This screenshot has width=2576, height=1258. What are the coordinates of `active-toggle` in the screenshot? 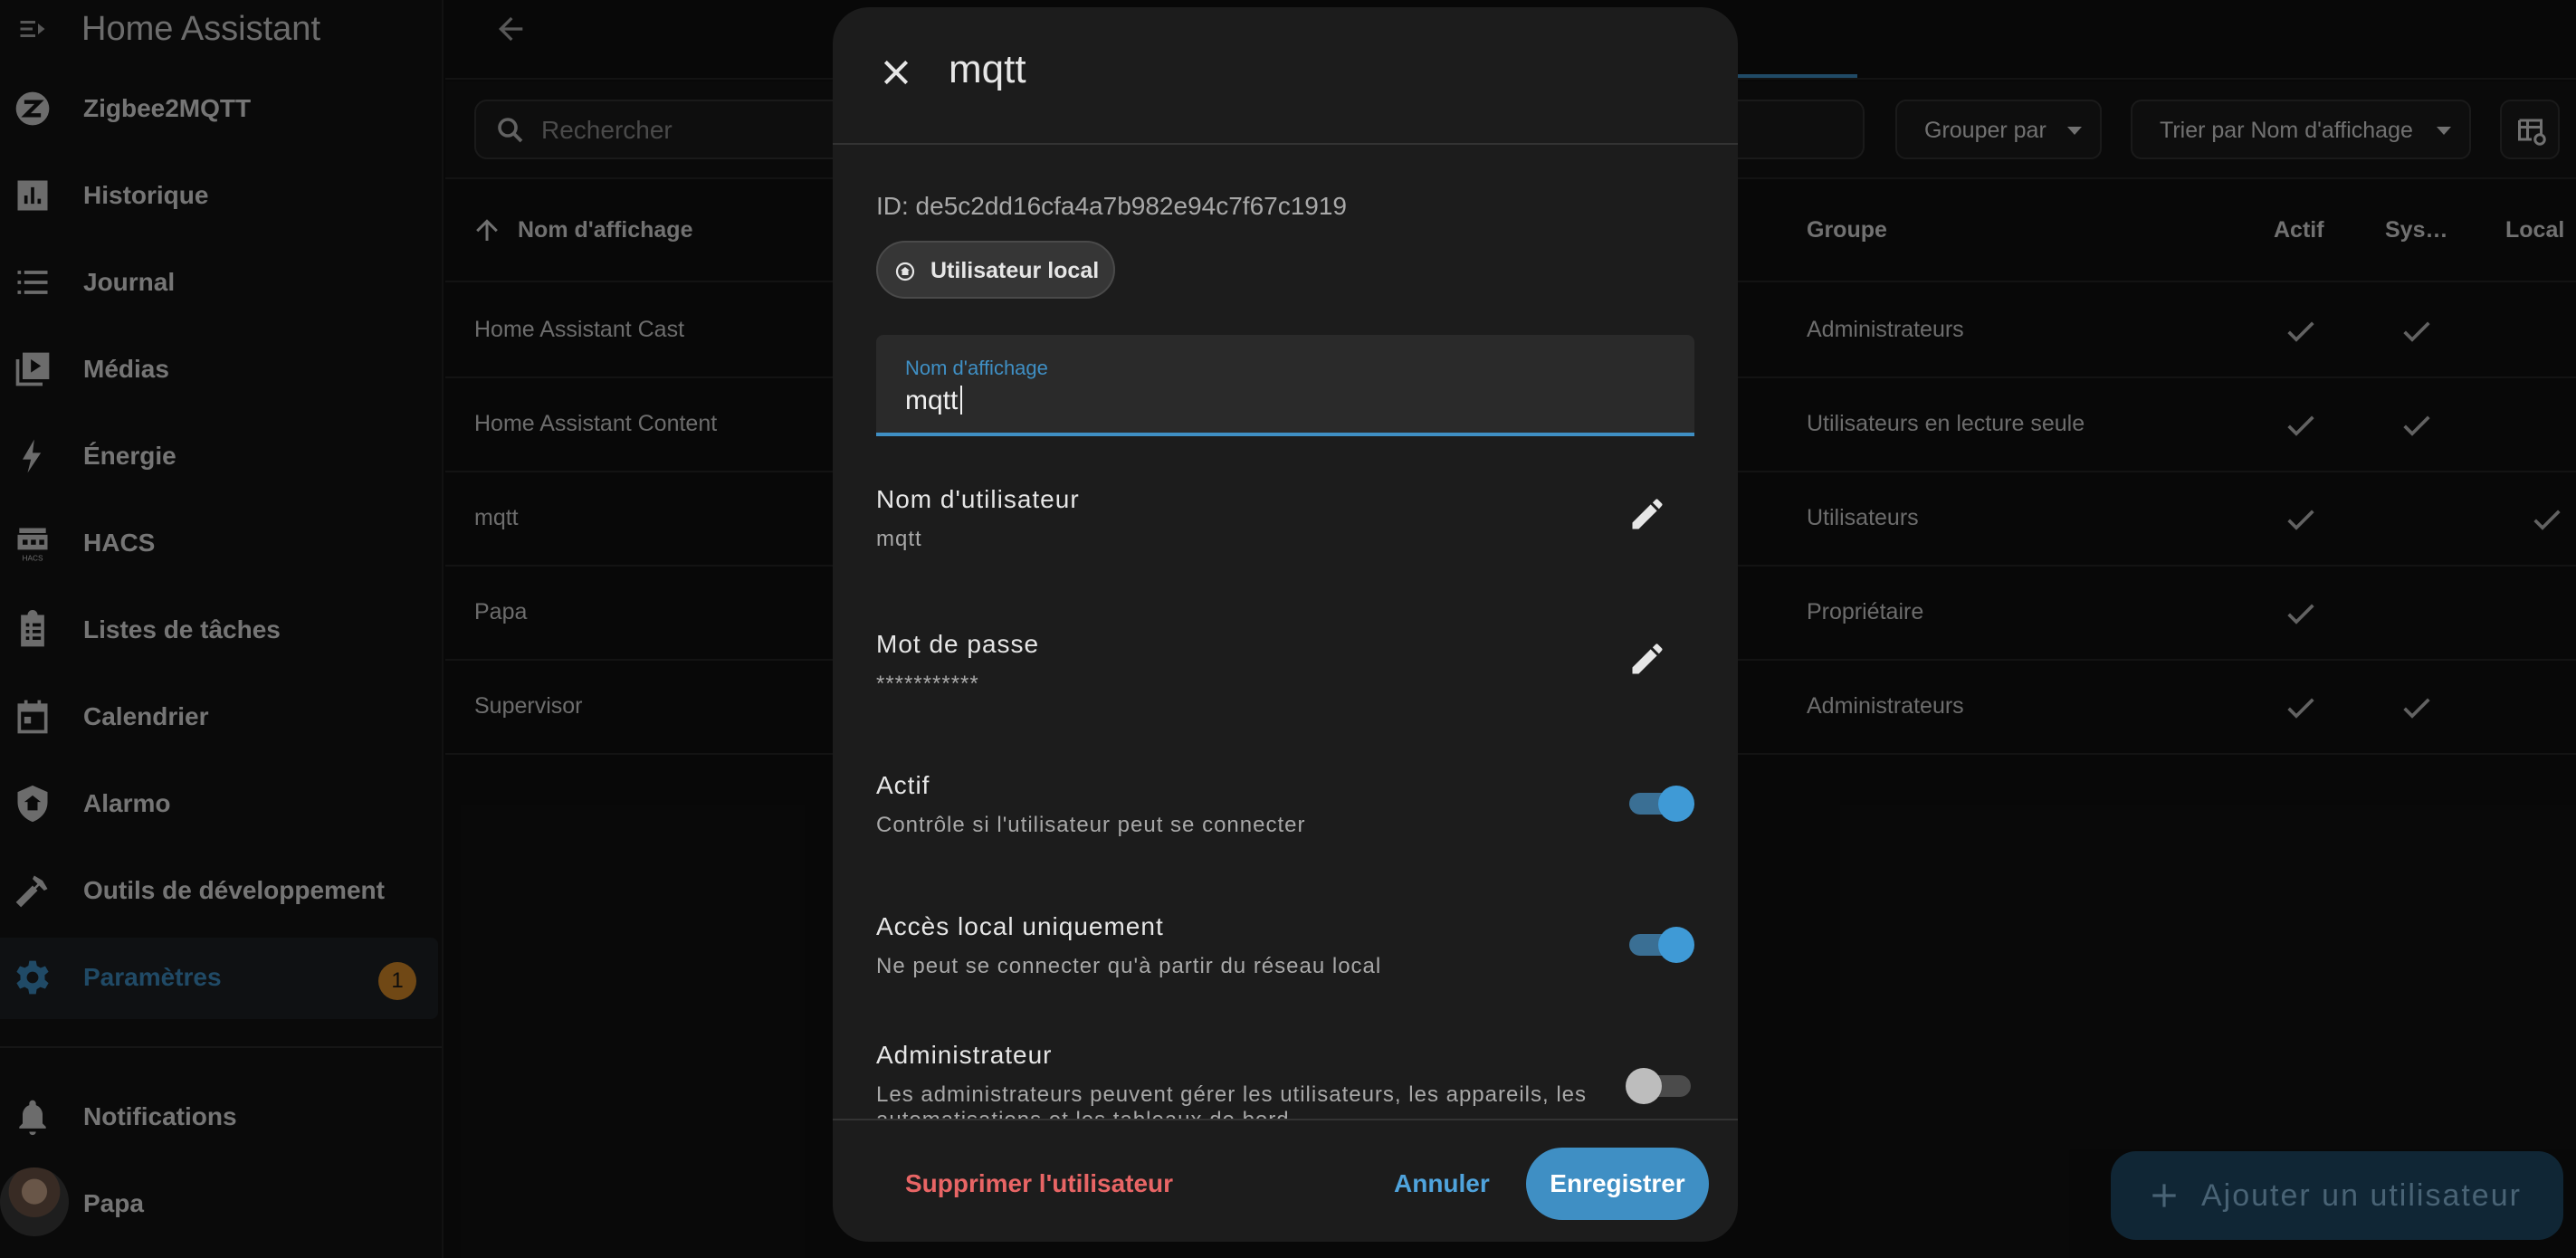 It's located at (1660, 803).